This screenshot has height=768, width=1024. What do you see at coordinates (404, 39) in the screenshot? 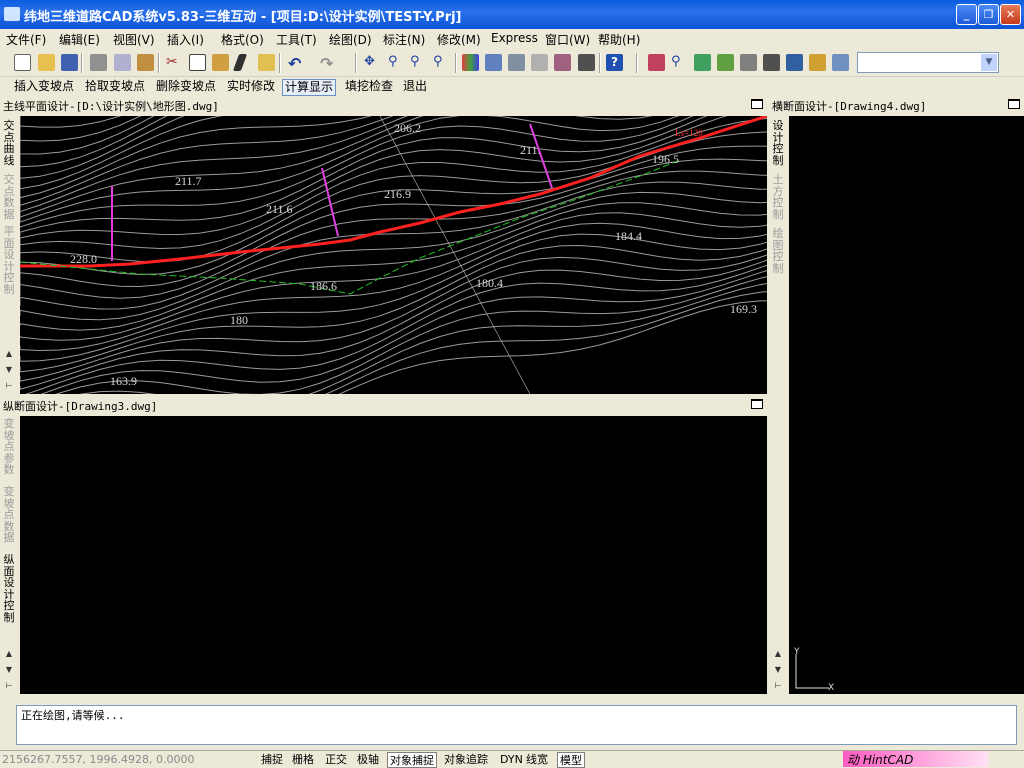
I see `menu-dimension: 标注(N)` at bounding box center [404, 39].